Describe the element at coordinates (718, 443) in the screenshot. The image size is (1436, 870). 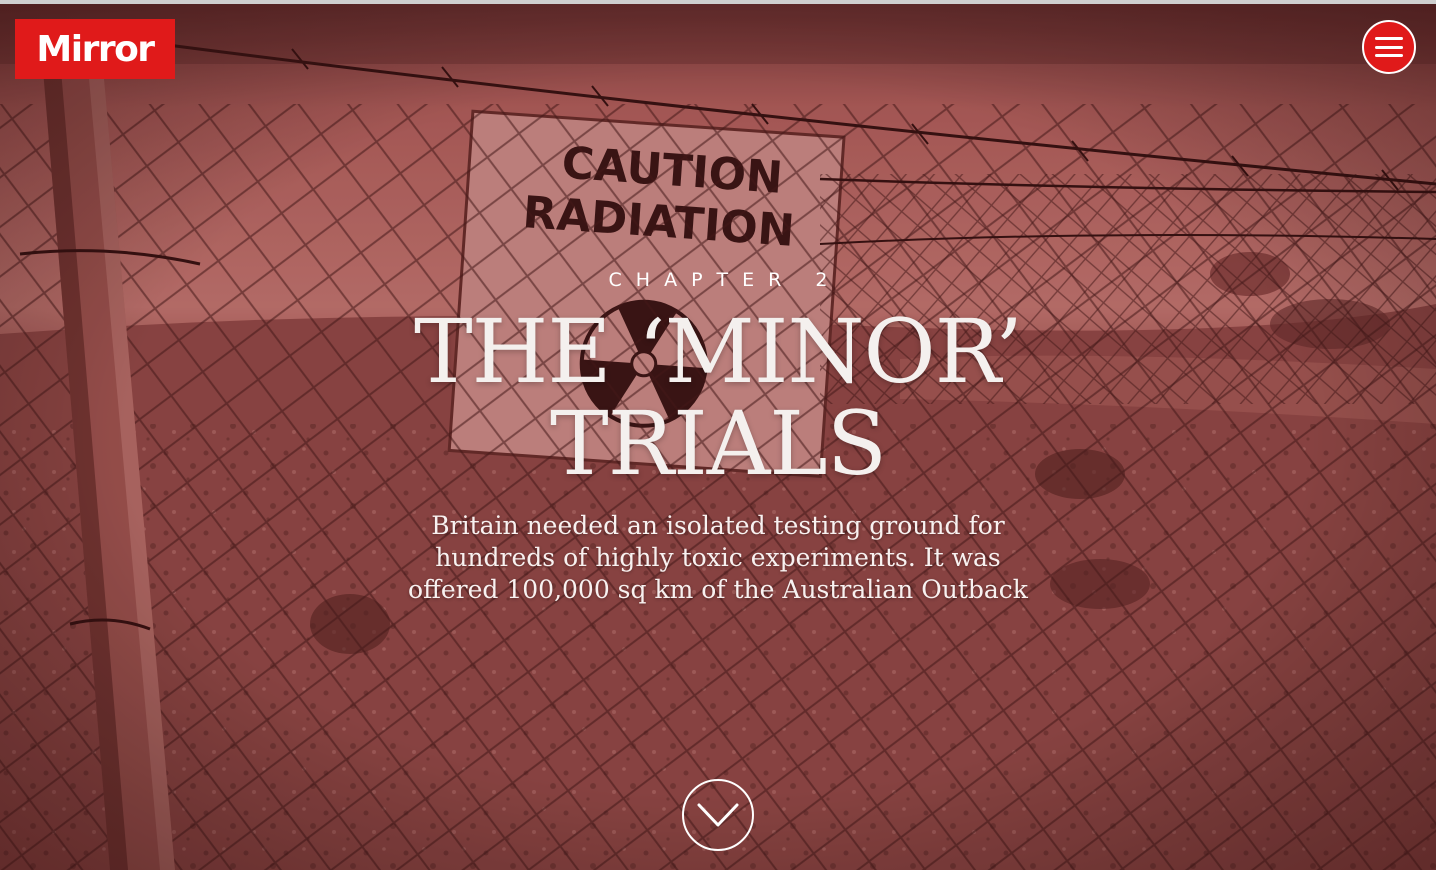
I see `headline-line-2: TRIALS` at that location.